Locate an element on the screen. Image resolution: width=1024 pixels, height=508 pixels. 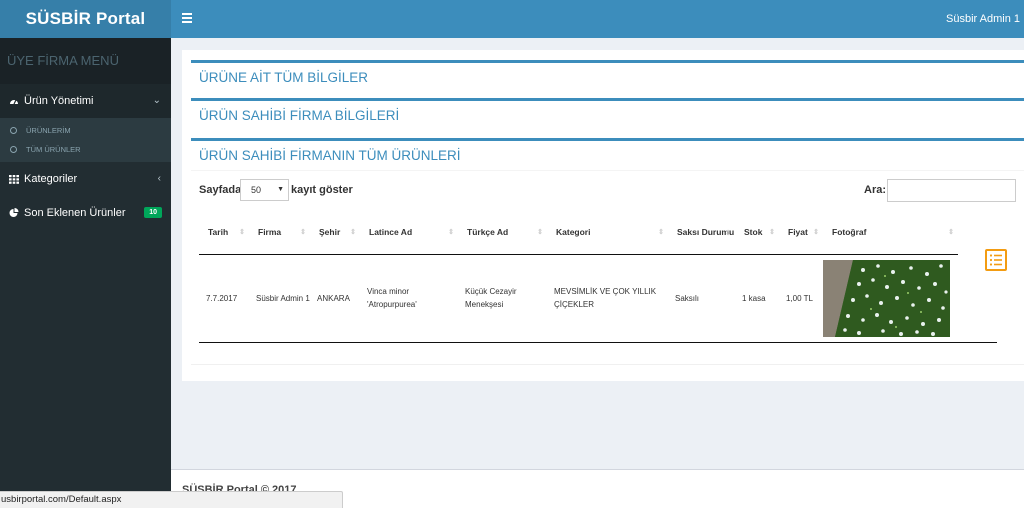
column-header-kategori: Kategori ⇕ is located at coordinates (607, 233).